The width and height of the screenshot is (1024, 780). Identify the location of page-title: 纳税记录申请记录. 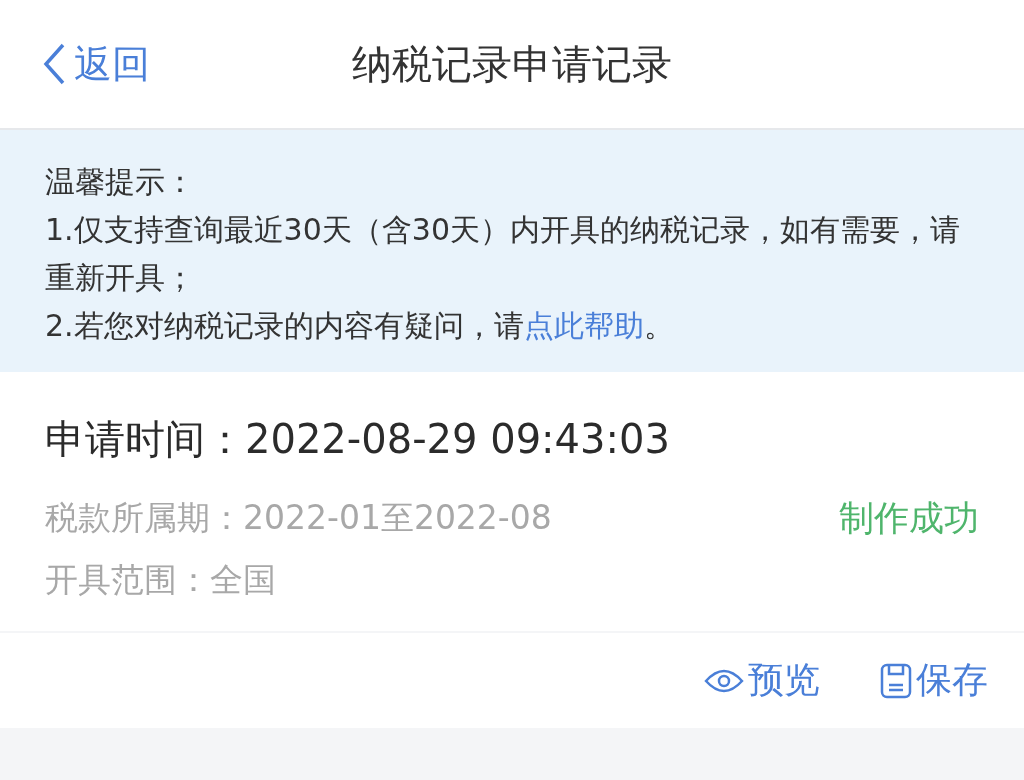
(512, 63).